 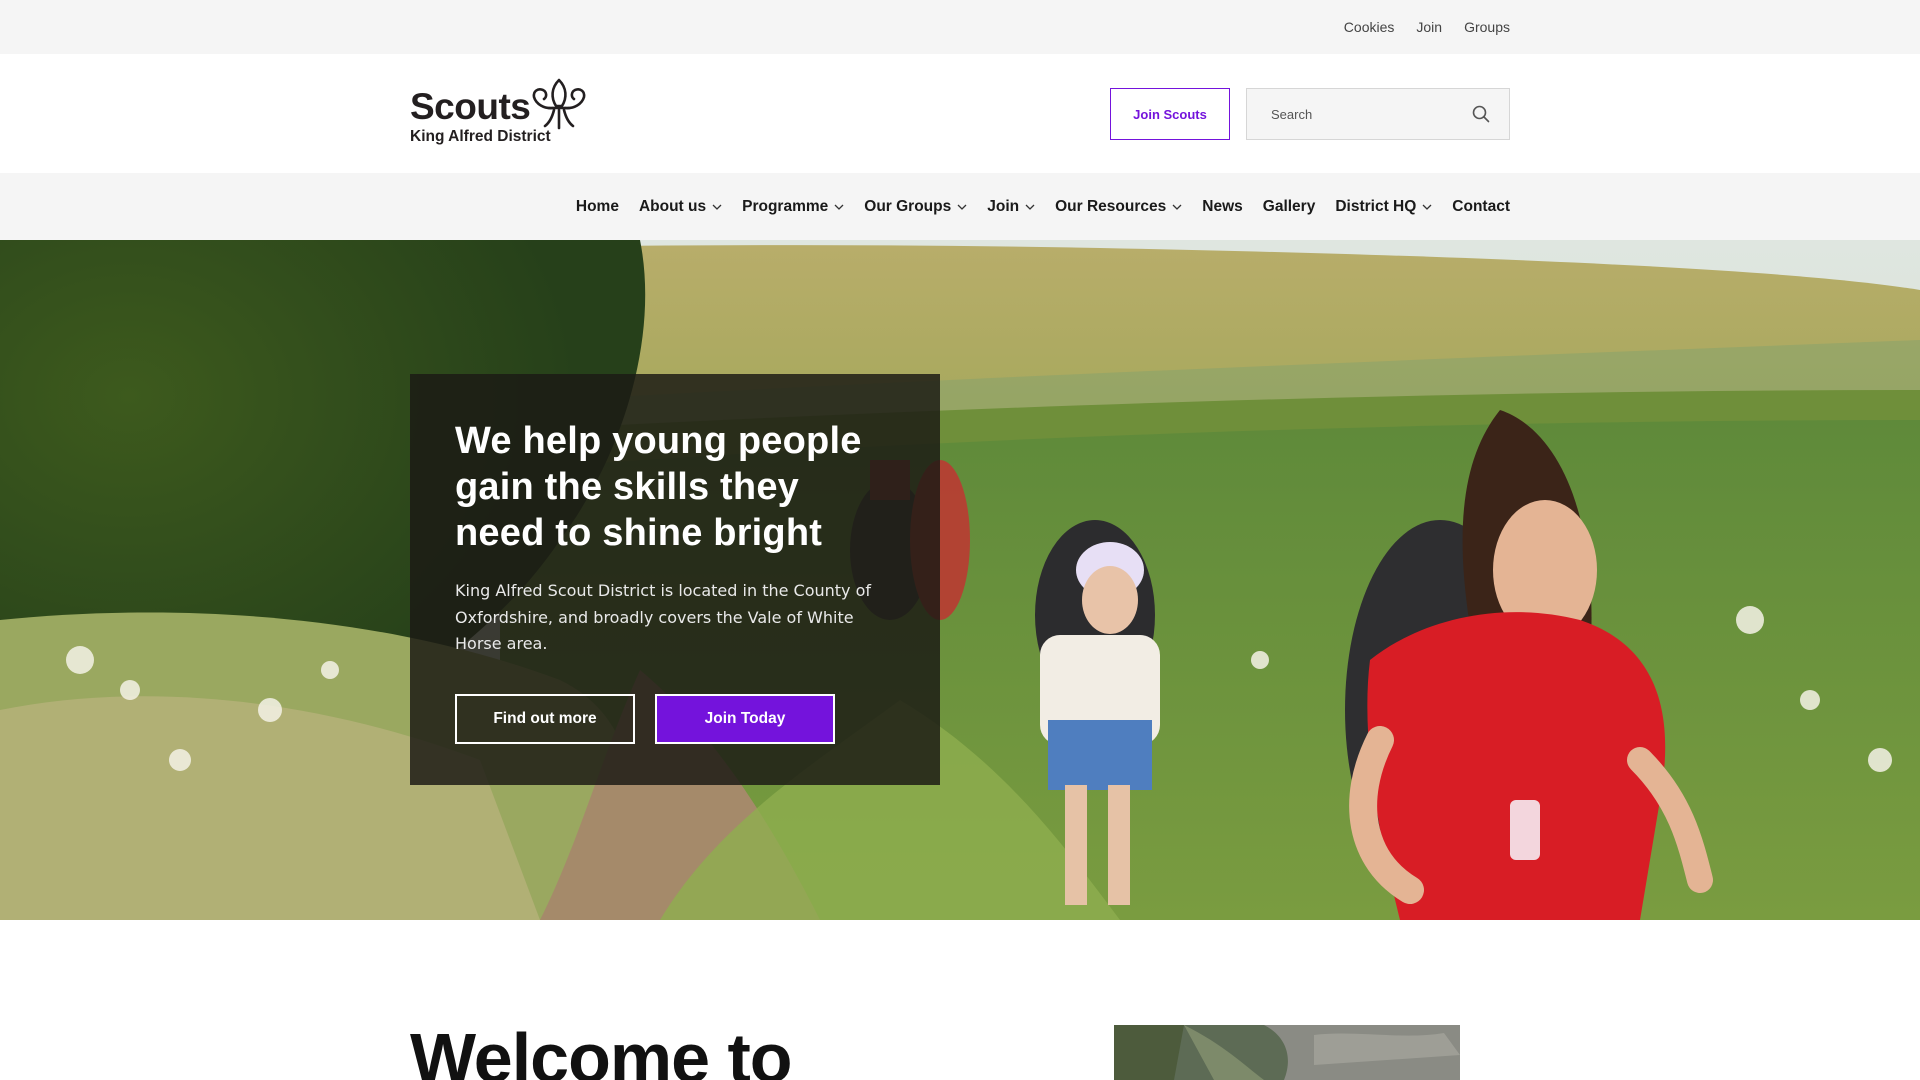 I want to click on join-today-button: Join Today, so click(x=745, y=718).